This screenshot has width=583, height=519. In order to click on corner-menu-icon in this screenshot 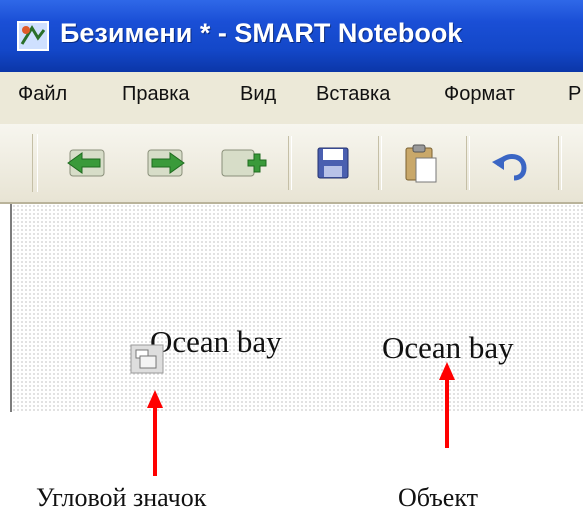, I will do `click(147, 359)`.